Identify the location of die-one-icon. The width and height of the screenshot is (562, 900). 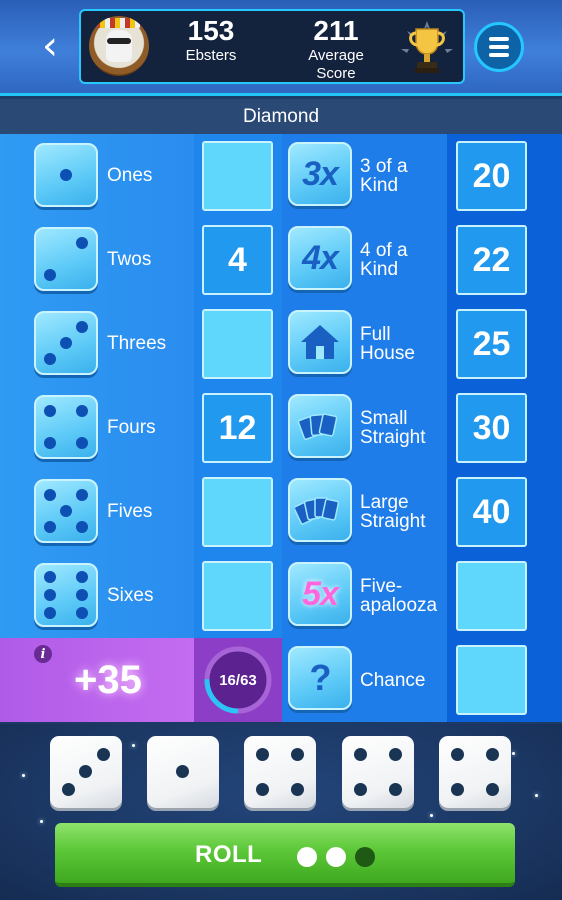
(66, 175).